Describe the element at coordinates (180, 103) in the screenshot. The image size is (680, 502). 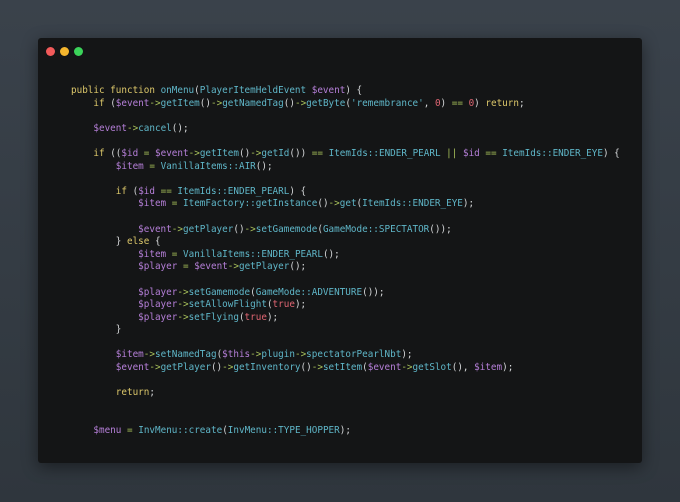
I see `code-token: getItem` at that location.